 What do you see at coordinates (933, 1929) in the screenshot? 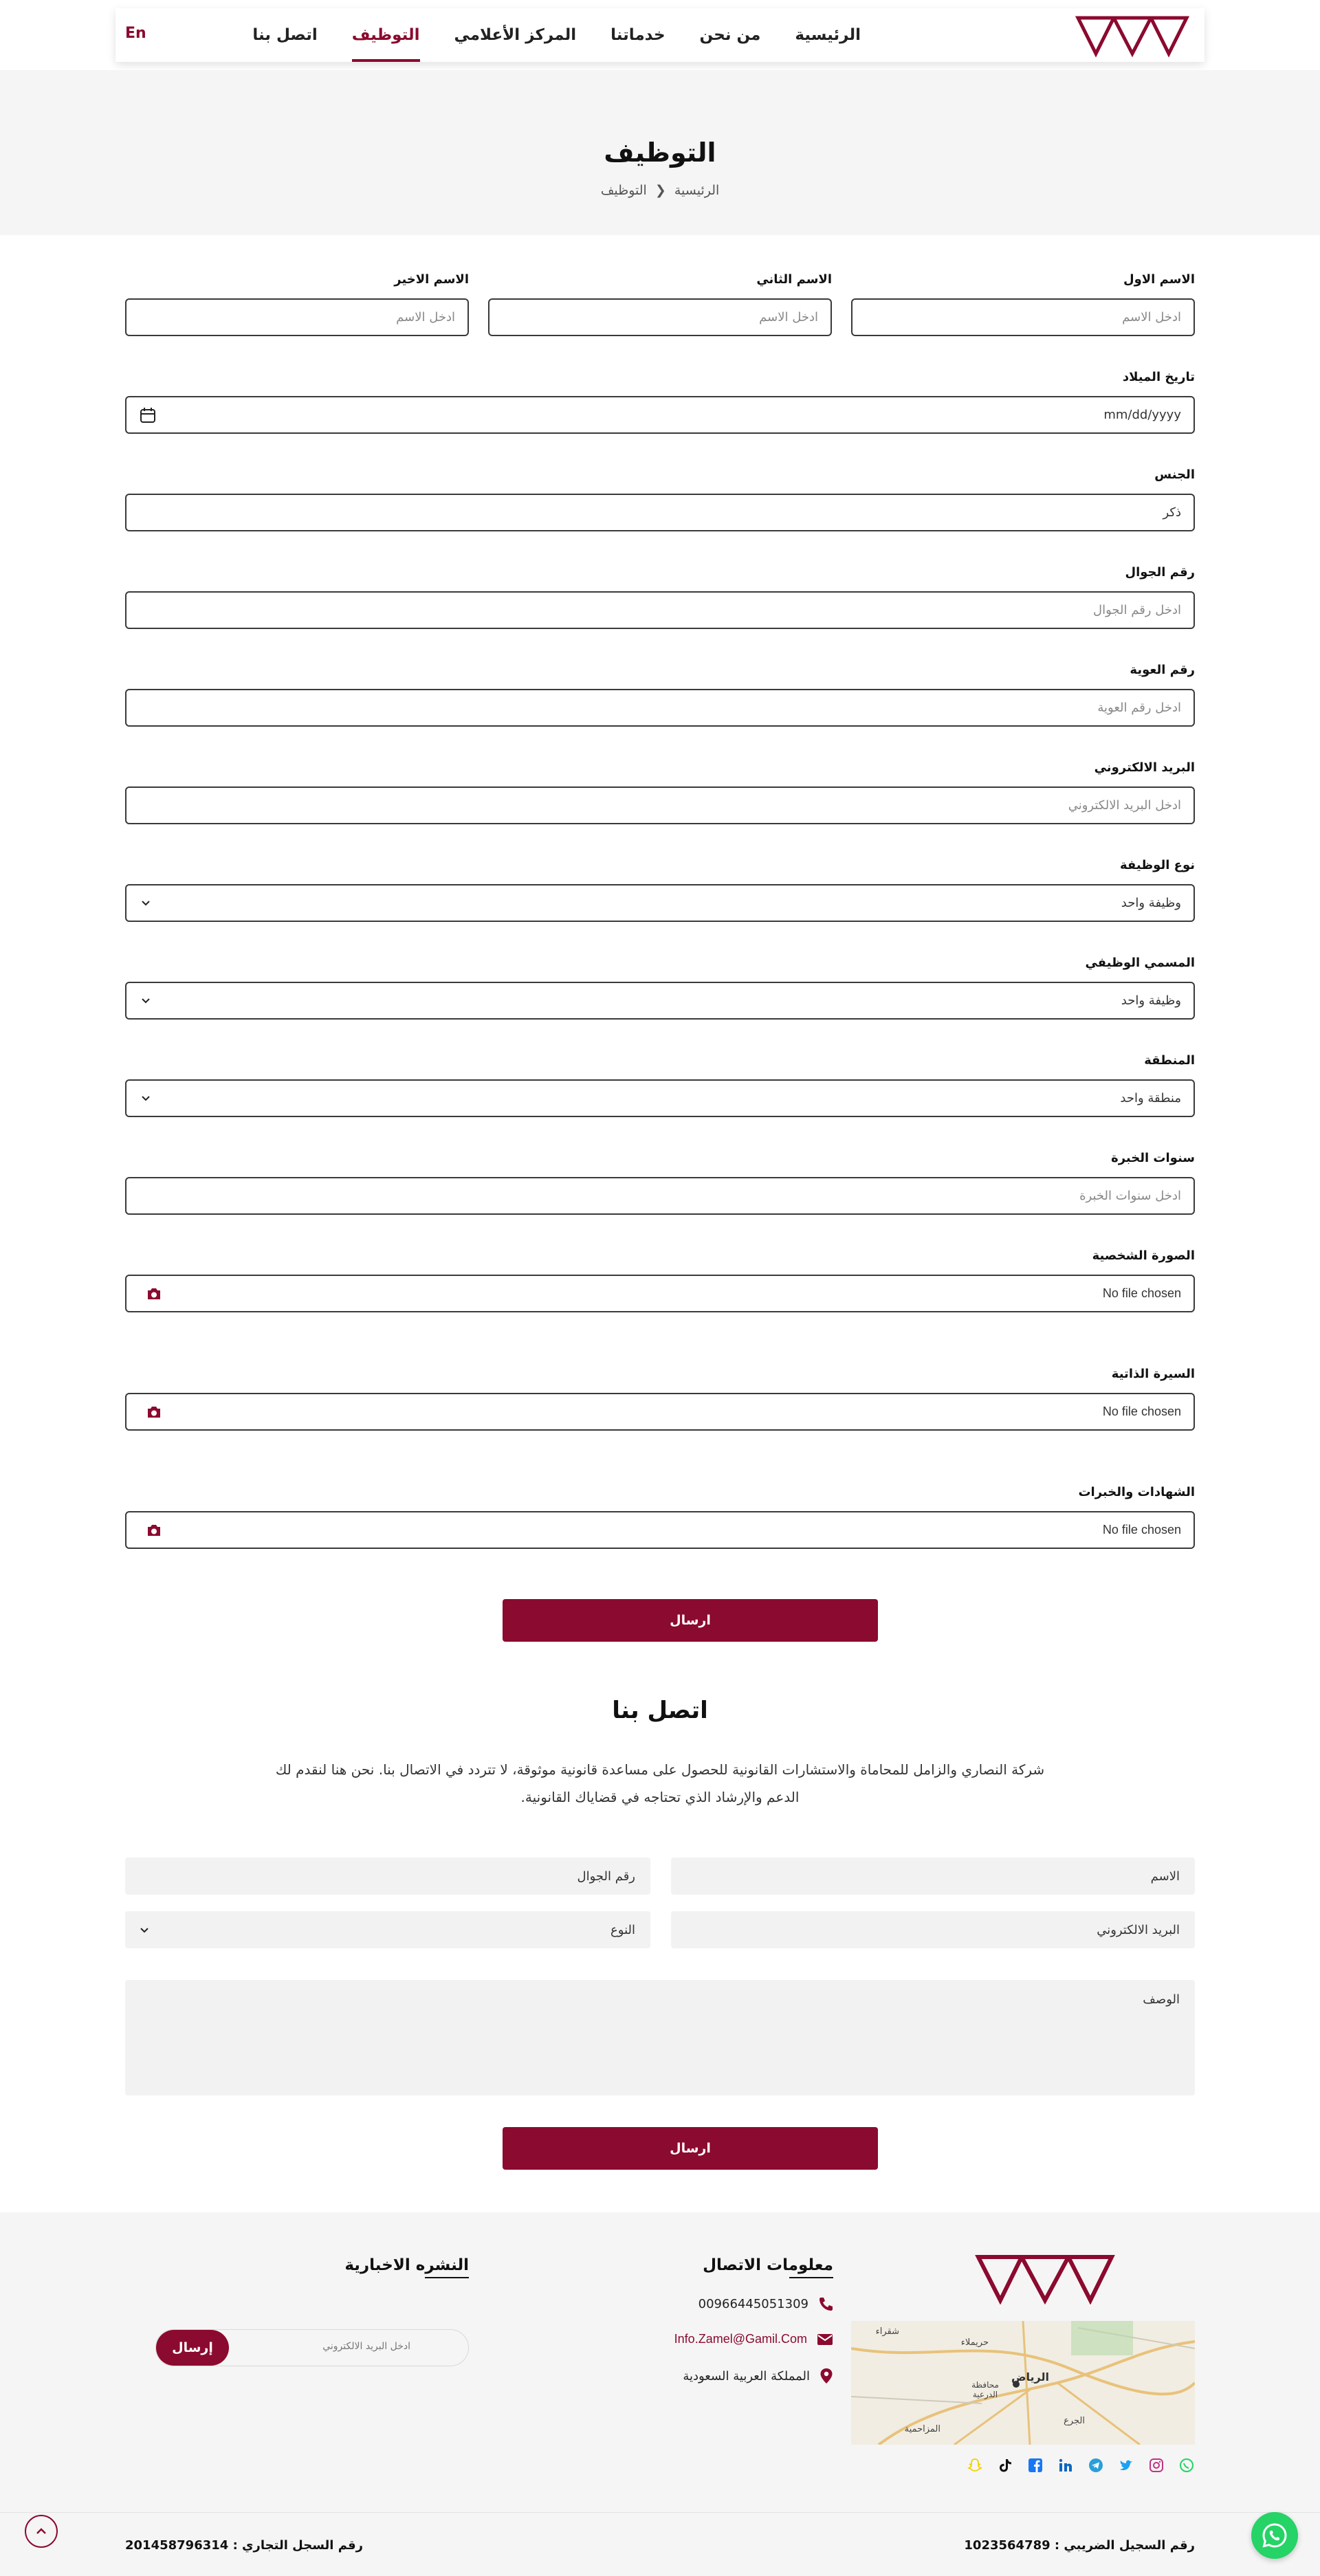
I see `contact-email-input: البريد الالكتروني` at bounding box center [933, 1929].